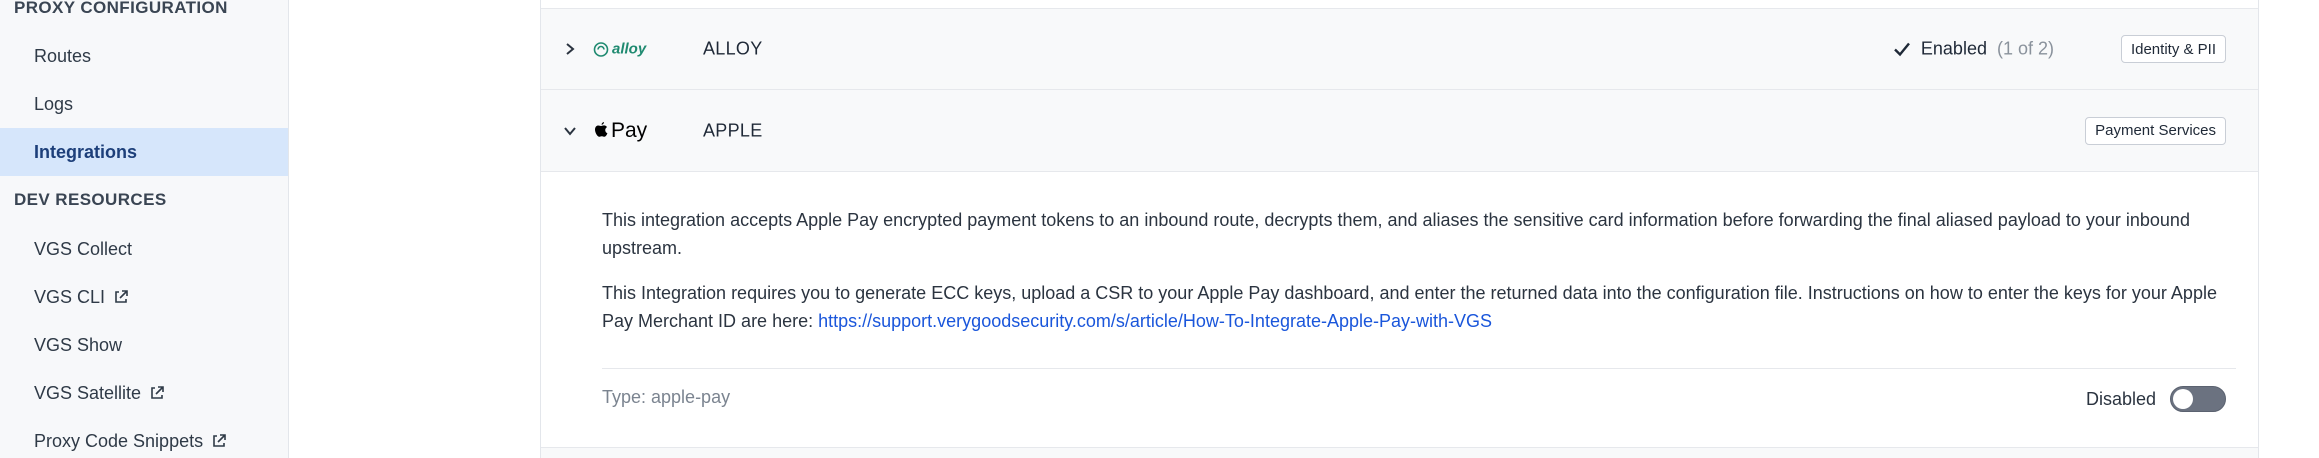  Describe the element at coordinates (1902, 49) in the screenshot. I see `checkmark-icon` at that location.